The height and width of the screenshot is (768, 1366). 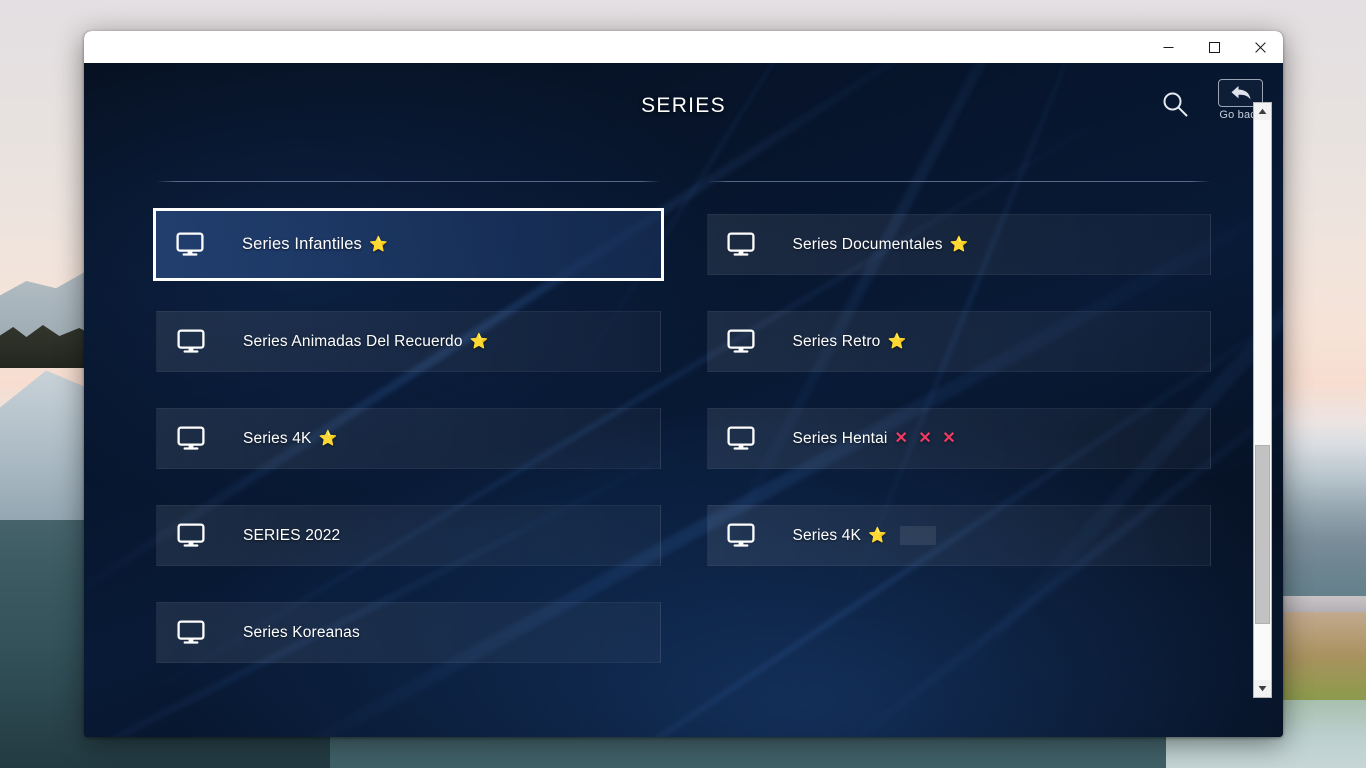 I want to click on highlight-block, so click(x=917, y=535).